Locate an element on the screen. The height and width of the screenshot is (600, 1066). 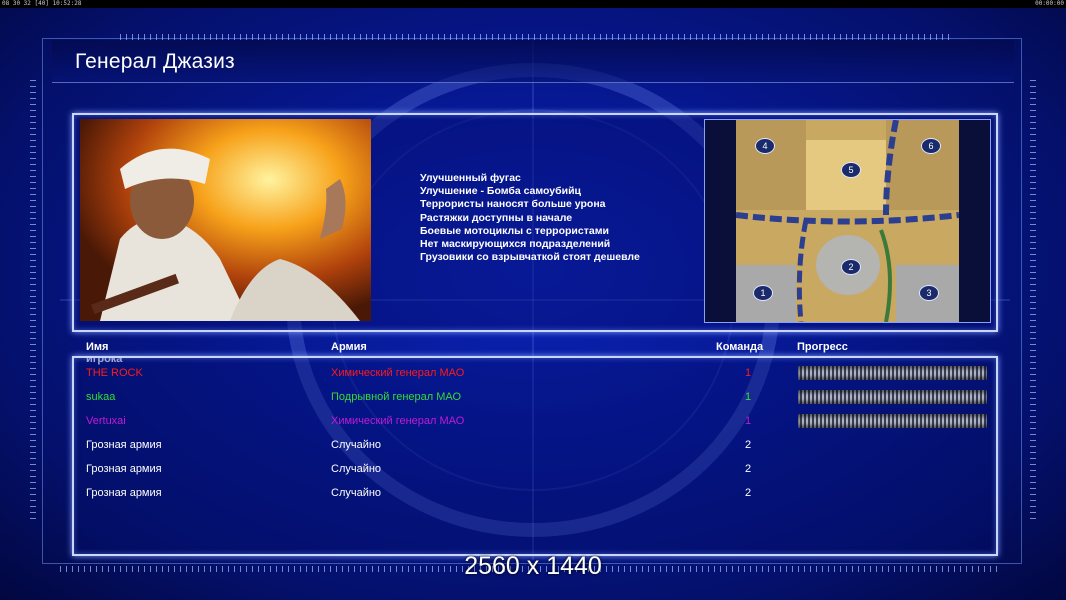
status-left: 08 30 32 [40] 10:52:28 is located at coordinates (42, 3).